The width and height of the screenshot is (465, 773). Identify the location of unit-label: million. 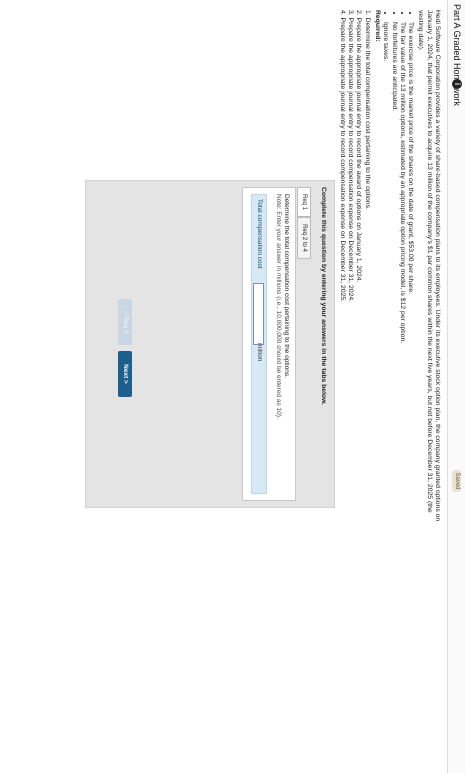
(259, 352).